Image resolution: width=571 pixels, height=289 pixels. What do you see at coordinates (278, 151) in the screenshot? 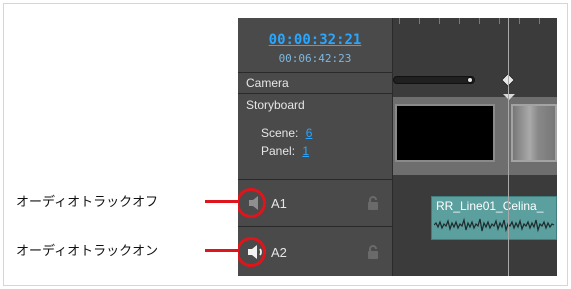
I see `panel-label: Panel:` at bounding box center [278, 151].